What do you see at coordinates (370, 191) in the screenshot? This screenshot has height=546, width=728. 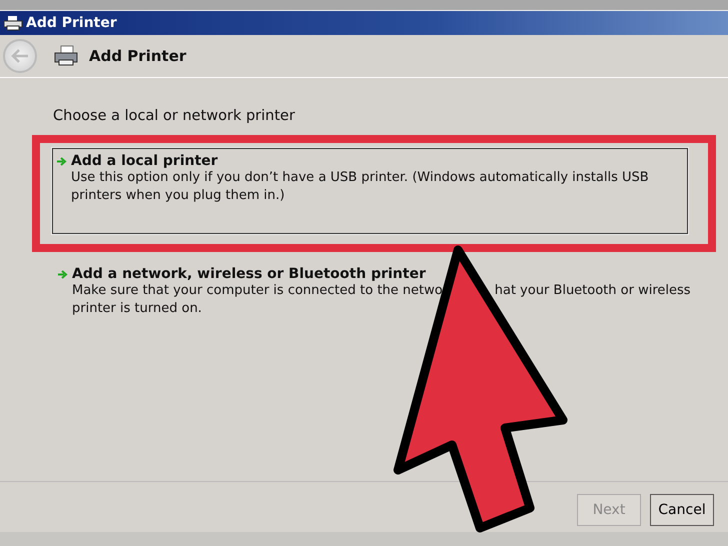 I see `printer-option: Add a local printer Use this option only if you don’t have a USB printer. (Windows automatically installs USB printers when you plug them in.)` at bounding box center [370, 191].